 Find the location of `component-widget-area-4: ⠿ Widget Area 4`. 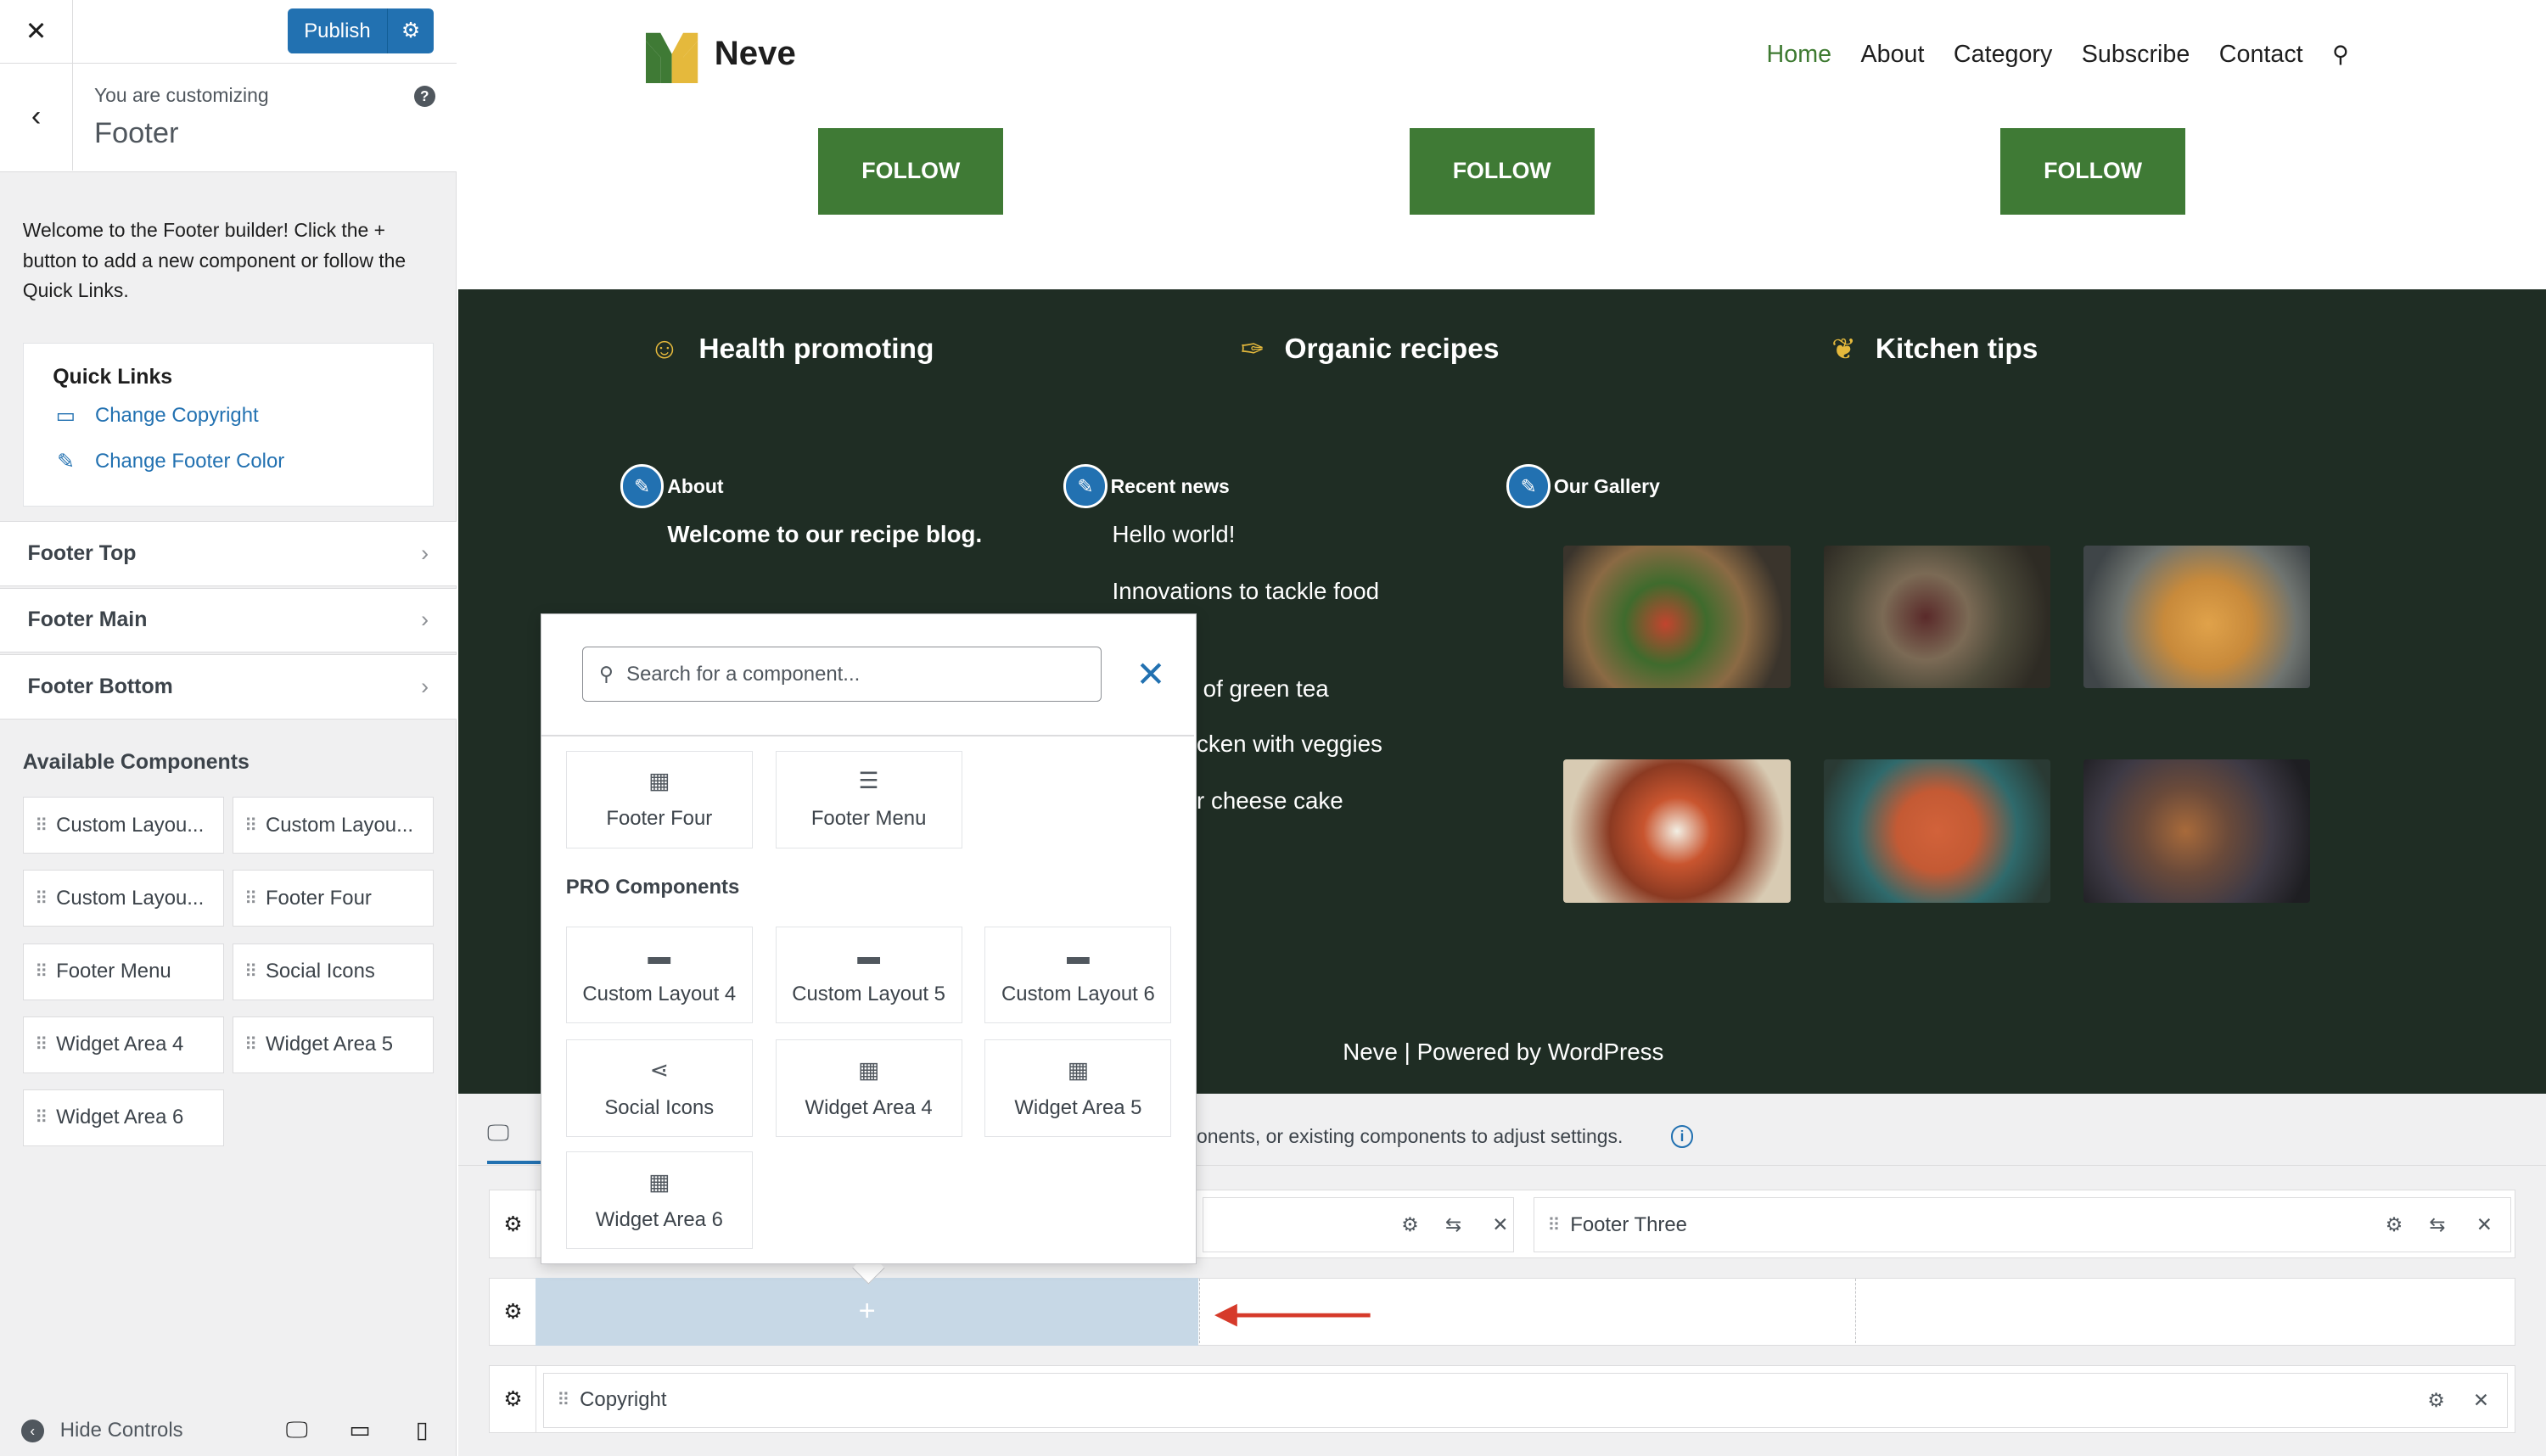

component-widget-area-4: ⠿ Widget Area 4 is located at coordinates (124, 1044).